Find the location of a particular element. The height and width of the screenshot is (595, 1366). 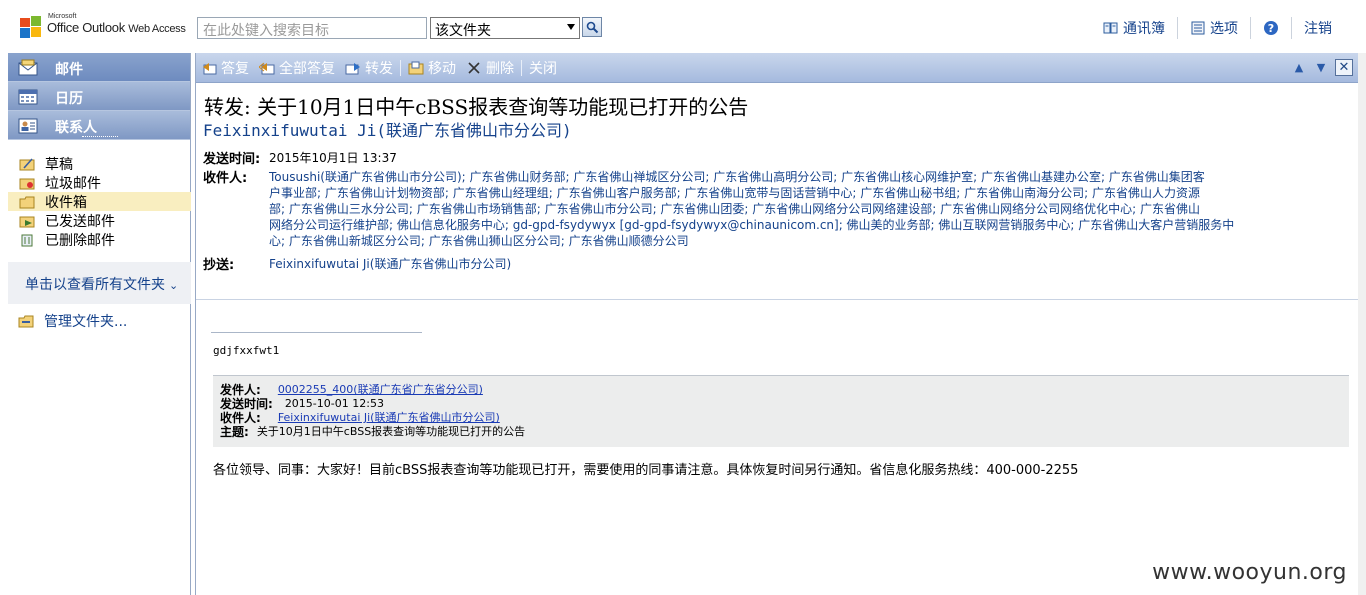

search-button is located at coordinates (592, 27).